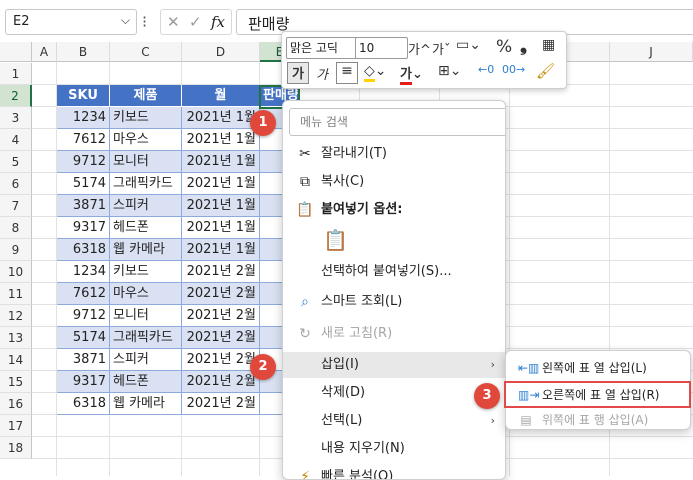  Describe the element at coordinates (125, 20) in the screenshot. I see `chevron-down-icon: ⌵` at that location.